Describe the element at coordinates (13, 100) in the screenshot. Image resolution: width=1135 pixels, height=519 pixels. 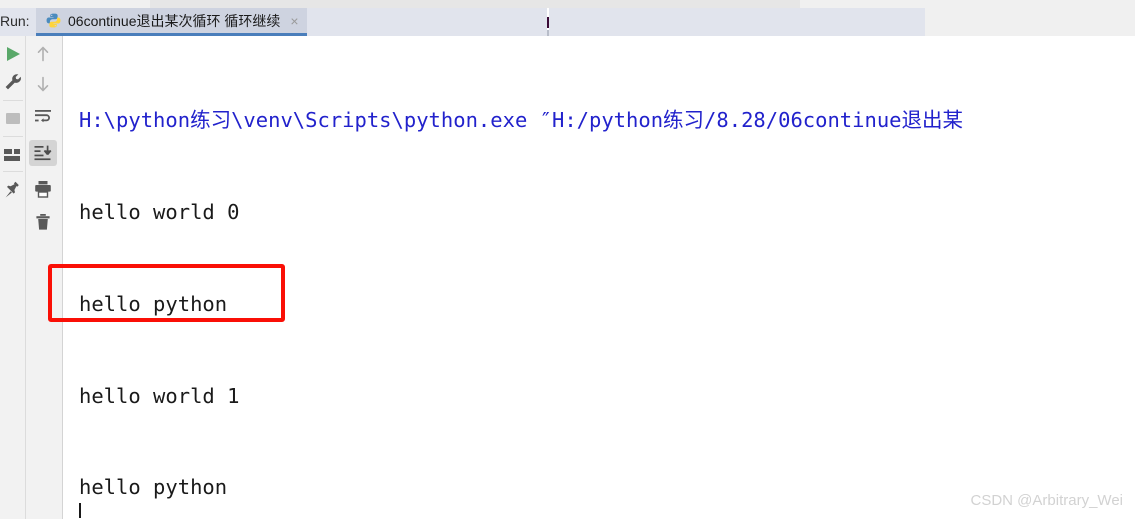
I see `toolbar-divider` at that location.